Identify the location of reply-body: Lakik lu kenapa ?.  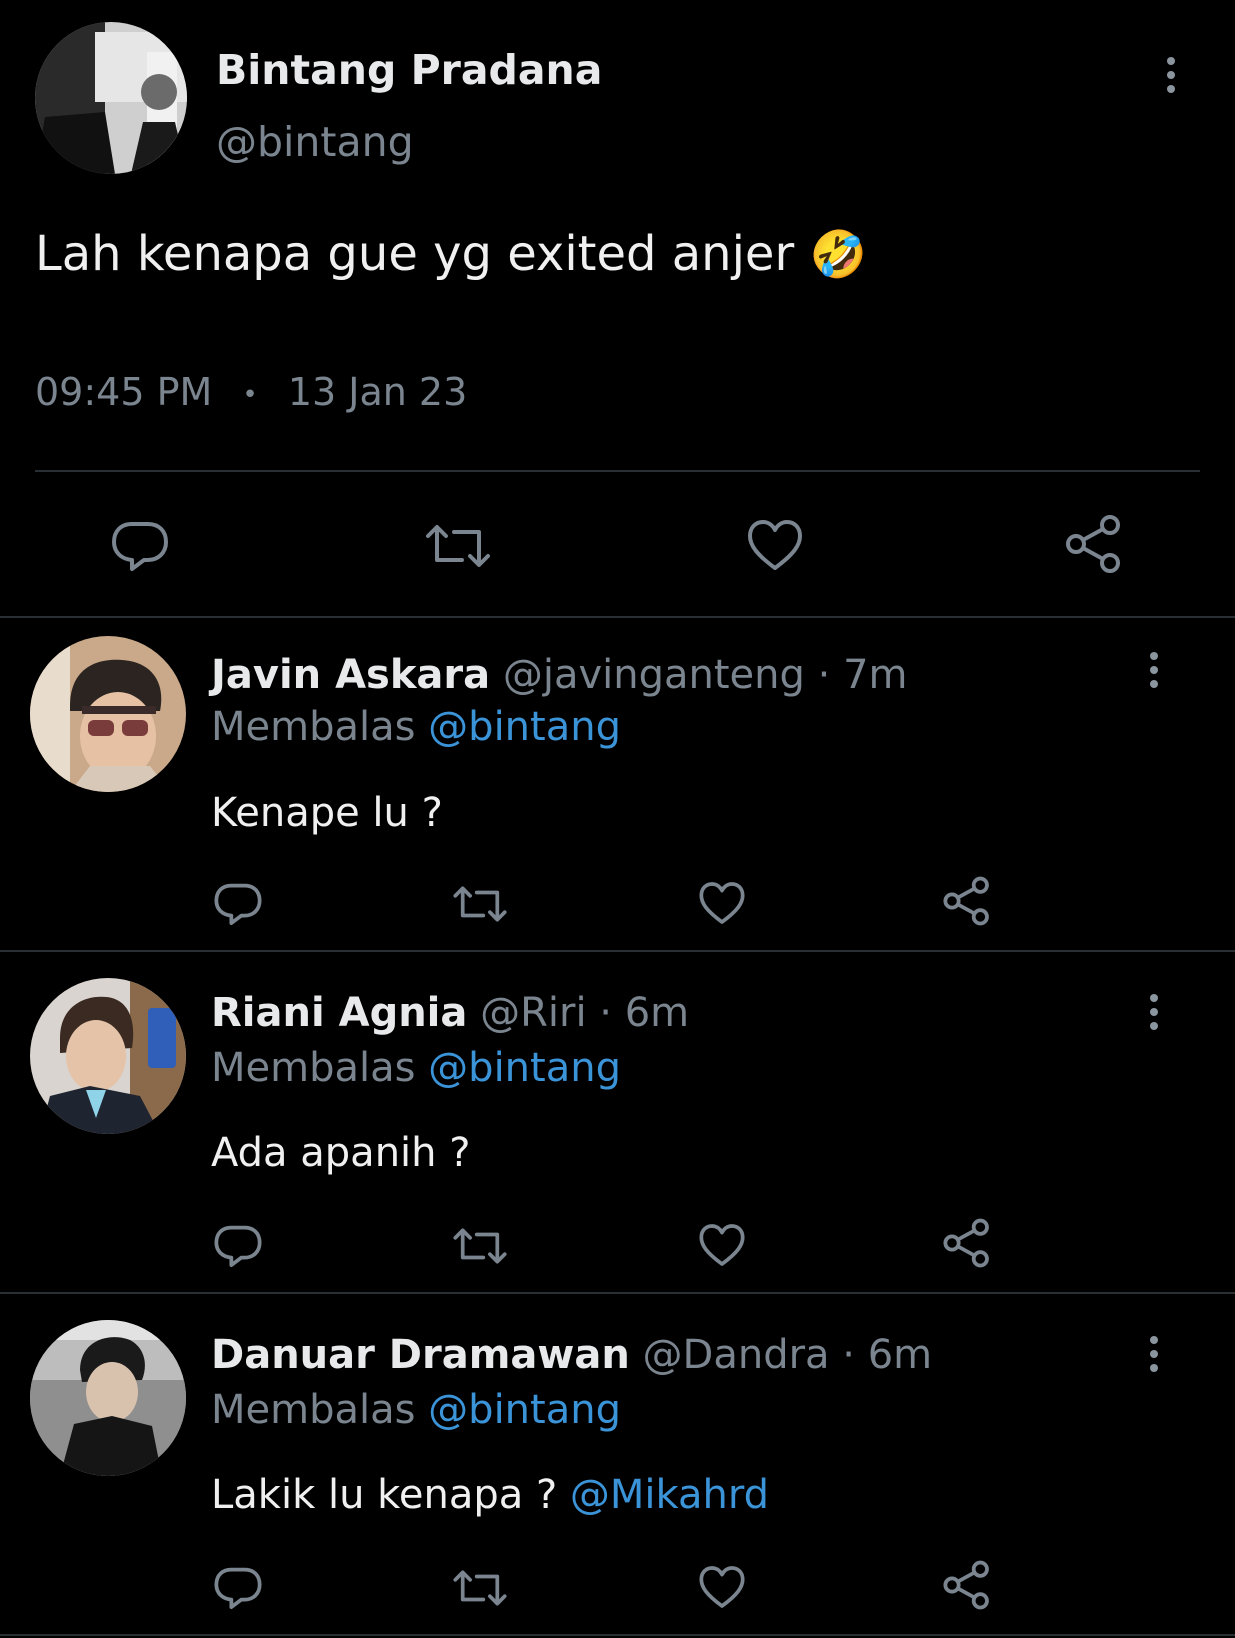
(384, 1495).